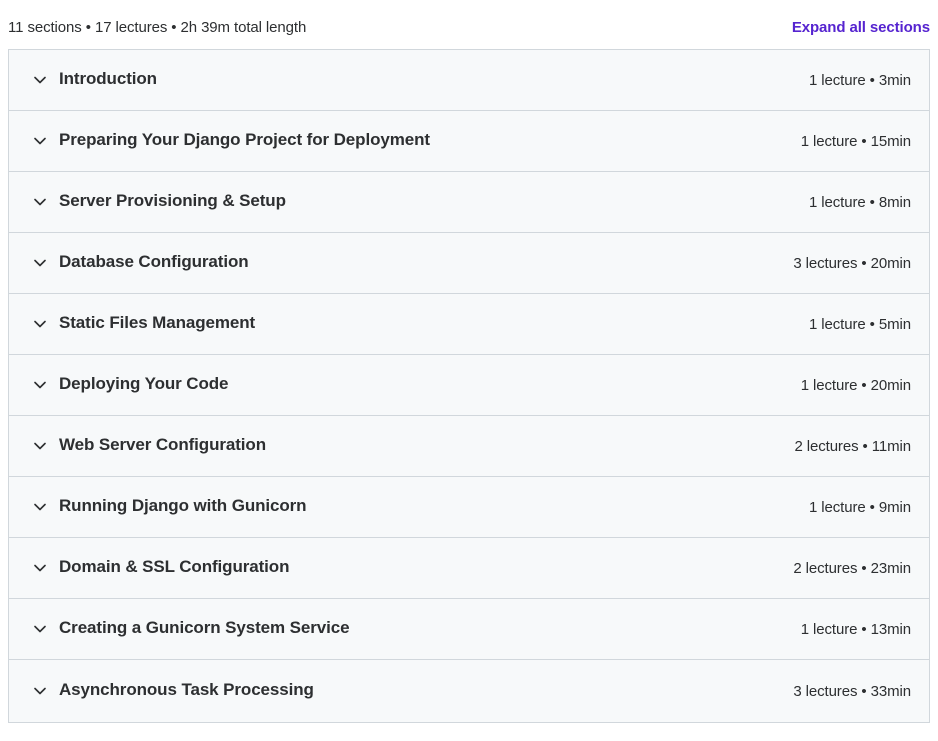 This screenshot has height=741, width=938. Describe the element at coordinates (859, 324) in the screenshot. I see `section-meta: 1 lecture • 5min` at that location.